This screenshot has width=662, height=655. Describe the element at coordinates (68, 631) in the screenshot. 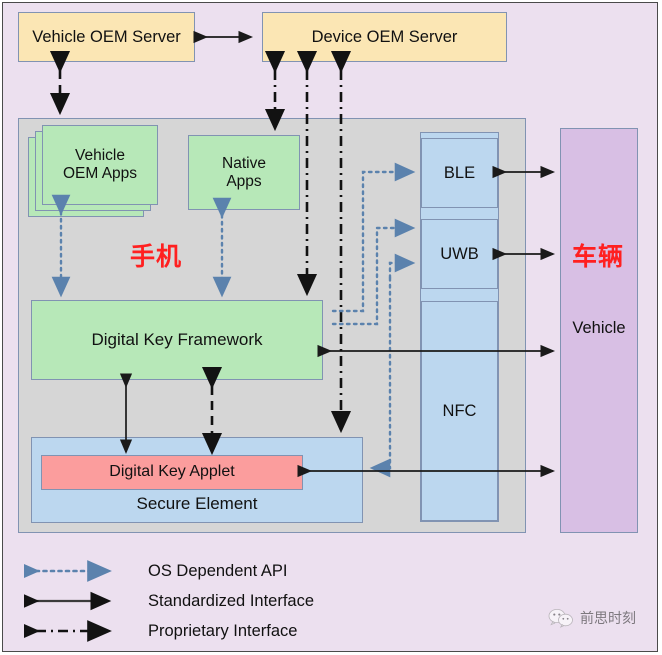

I see `proprietary-interface-line-icon` at that location.